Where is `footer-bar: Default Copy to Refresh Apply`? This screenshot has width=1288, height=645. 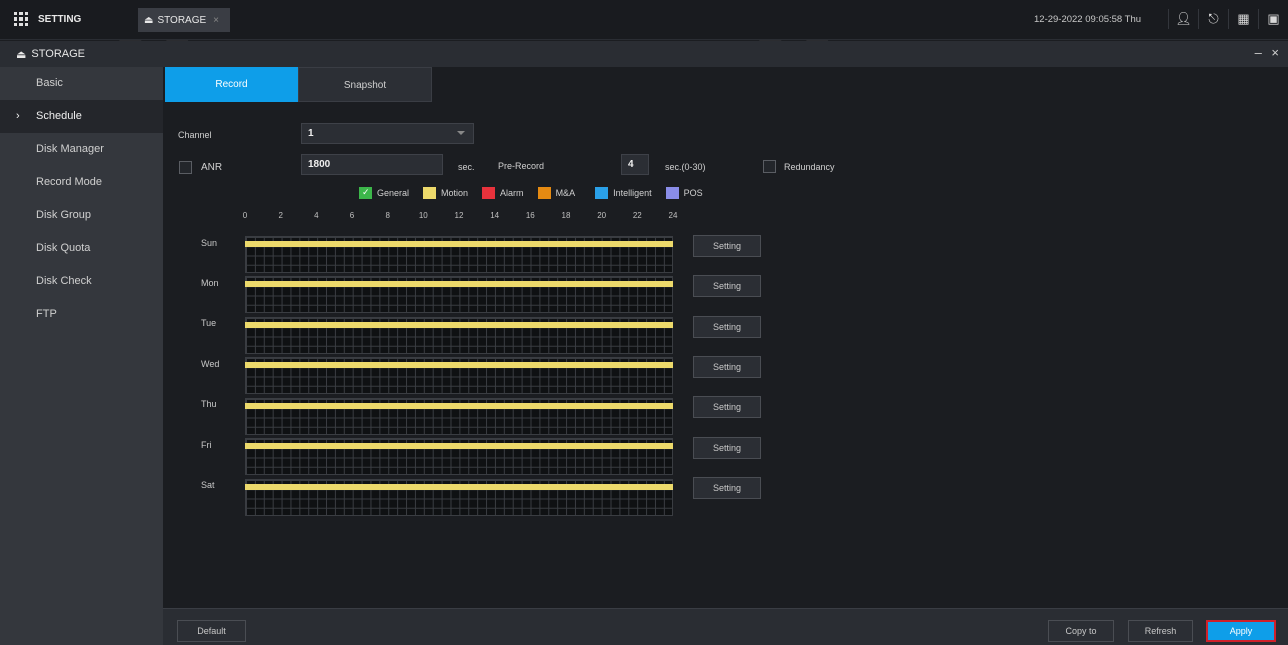
footer-bar: Default Copy to Refresh Apply is located at coordinates (725, 626).